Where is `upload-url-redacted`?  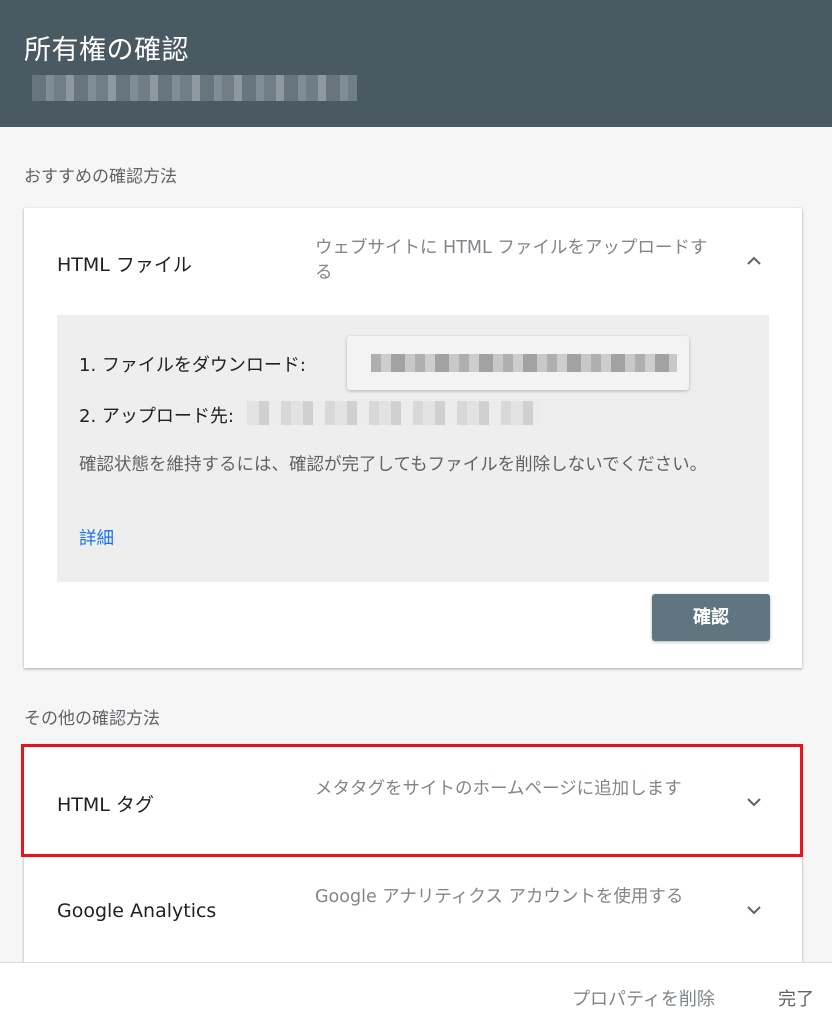 upload-url-redacted is located at coordinates (394, 413).